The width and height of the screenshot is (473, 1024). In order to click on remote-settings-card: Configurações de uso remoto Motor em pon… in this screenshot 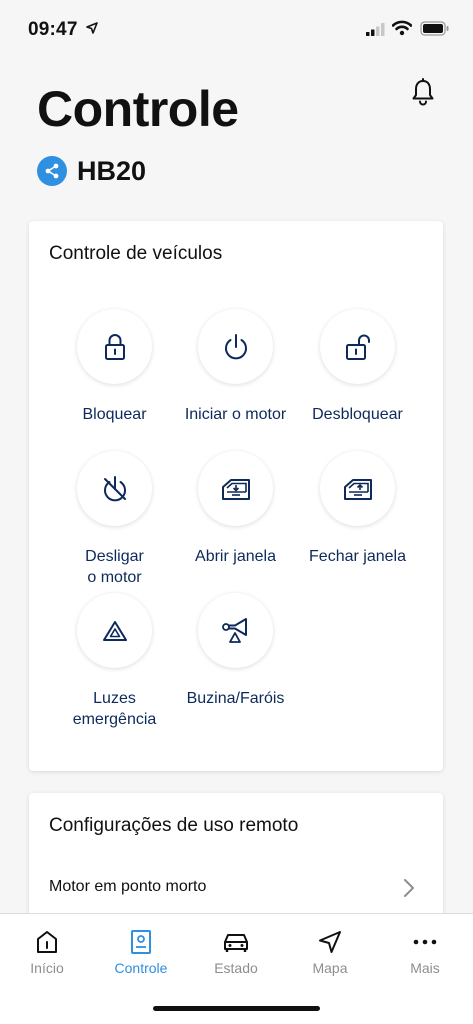, I will do `click(236, 858)`.